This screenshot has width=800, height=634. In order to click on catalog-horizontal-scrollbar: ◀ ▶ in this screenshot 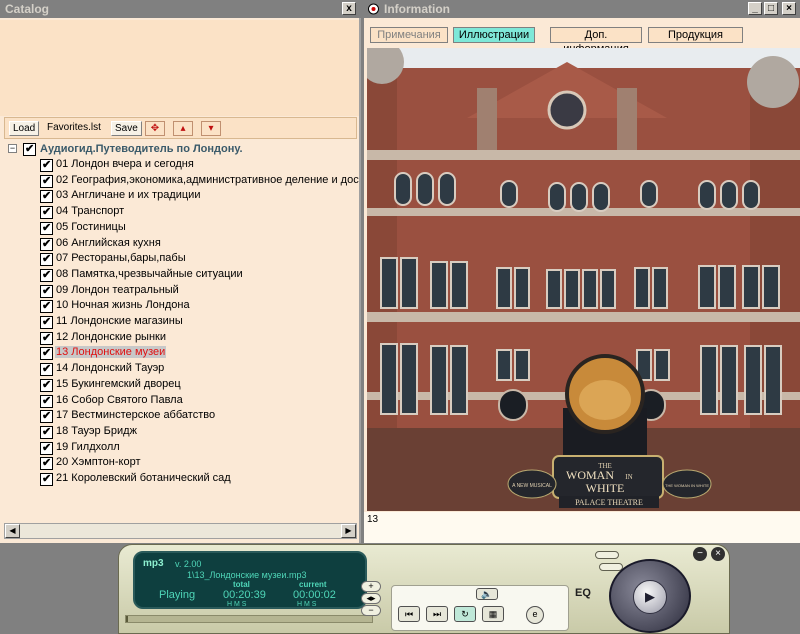, I will do `click(180, 531)`.